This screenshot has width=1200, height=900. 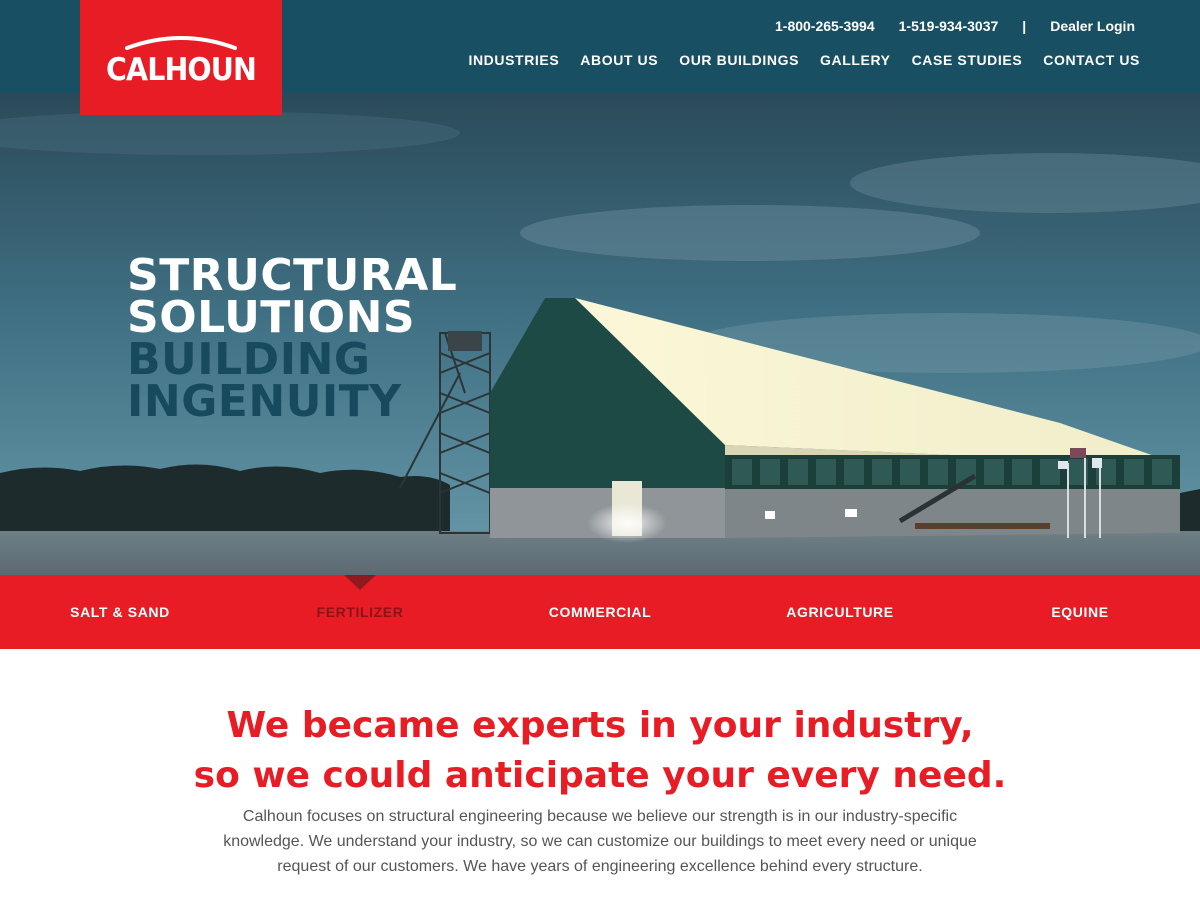 What do you see at coordinates (271, 317) in the screenshot?
I see `hero-line-2: SOLUTIONS` at bounding box center [271, 317].